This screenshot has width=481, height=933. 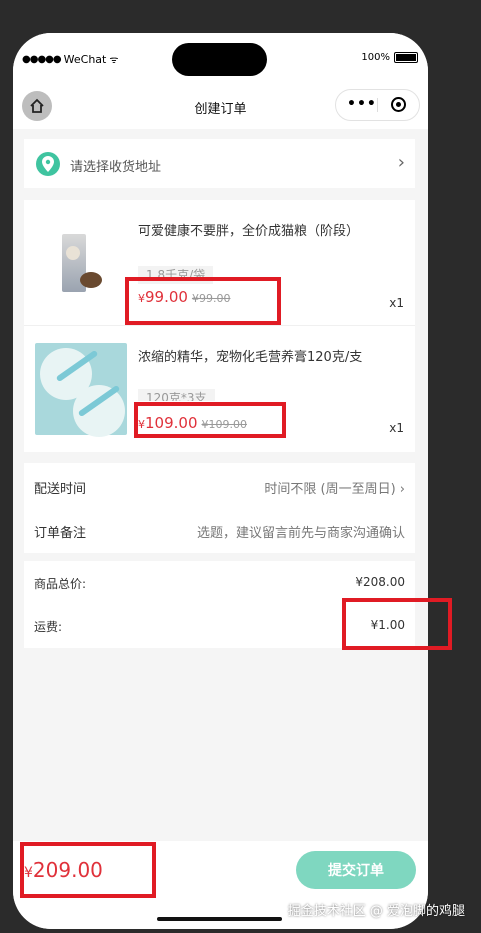 What do you see at coordinates (60, 489) in the screenshot?
I see `delivery-time-label: 配送时间` at bounding box center [60, 489].